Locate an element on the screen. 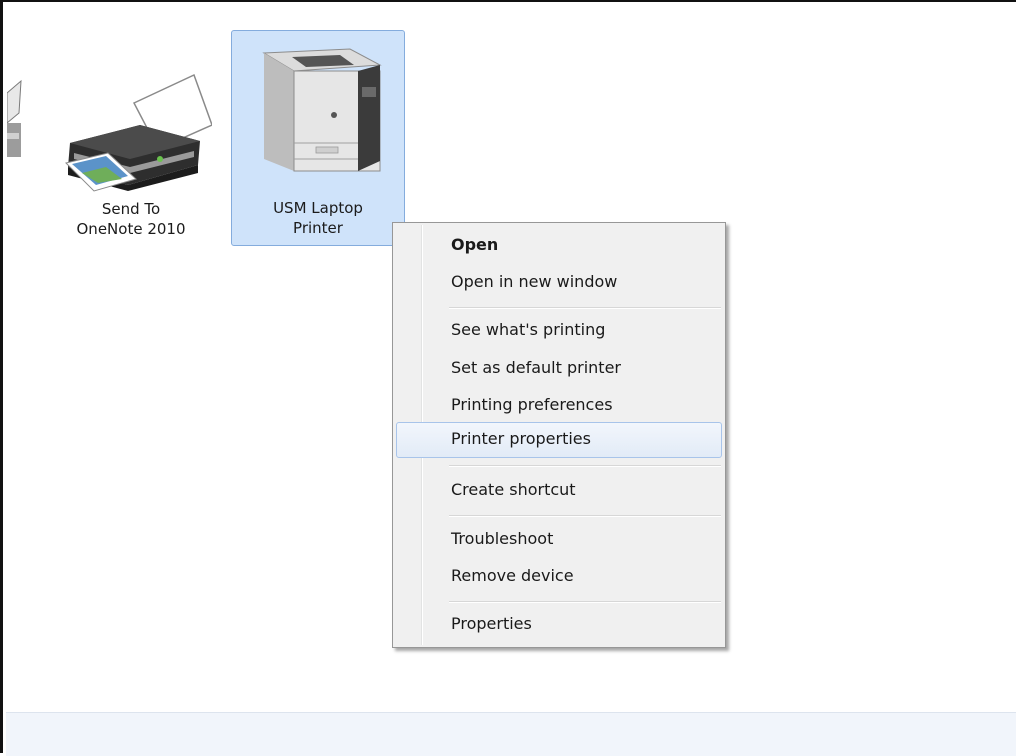 This screenshot has height=756, width=1016. device-label-line2: OneNote 2010 is located at coordinates (131, 229).